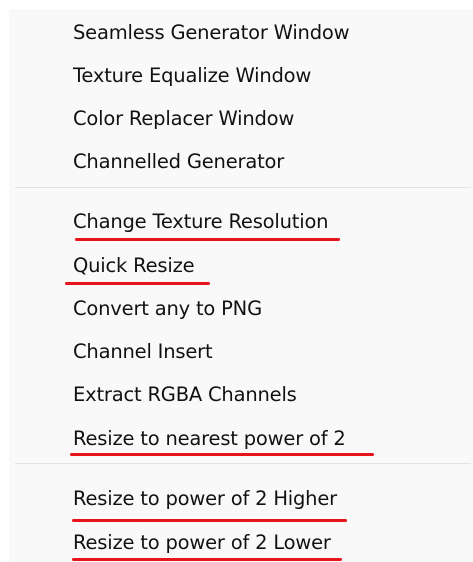  I want to click on menu-item-convert-any-to-png: Convert any to PNG, so click(167, 308).